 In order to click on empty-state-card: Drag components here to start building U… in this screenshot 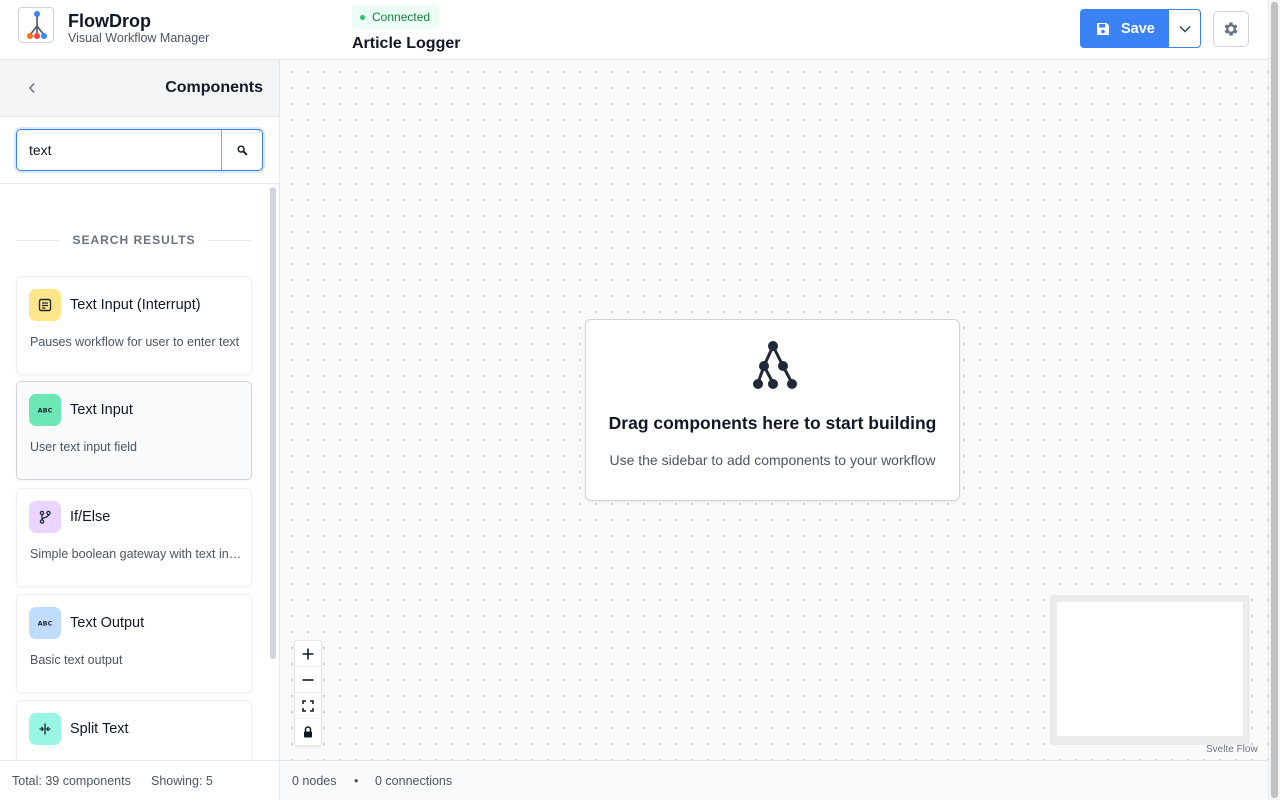, I will do `click(772, 410)`.